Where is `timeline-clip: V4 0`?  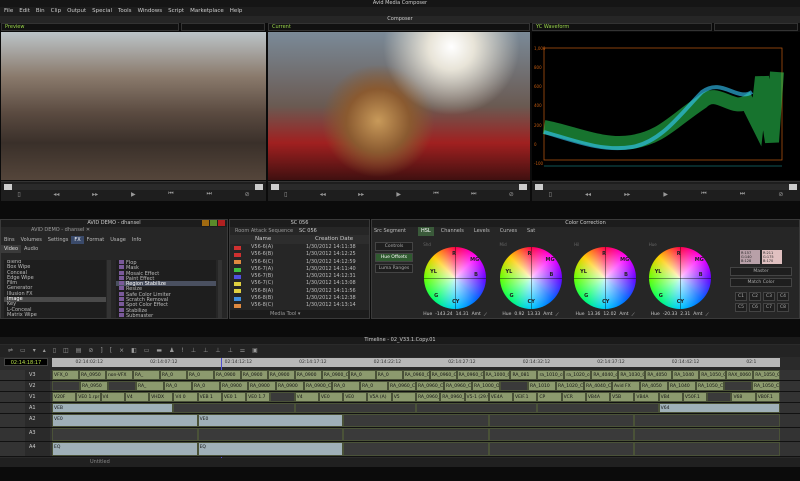 timeline-clip: V4 0 is located at coordinates (185, 397).